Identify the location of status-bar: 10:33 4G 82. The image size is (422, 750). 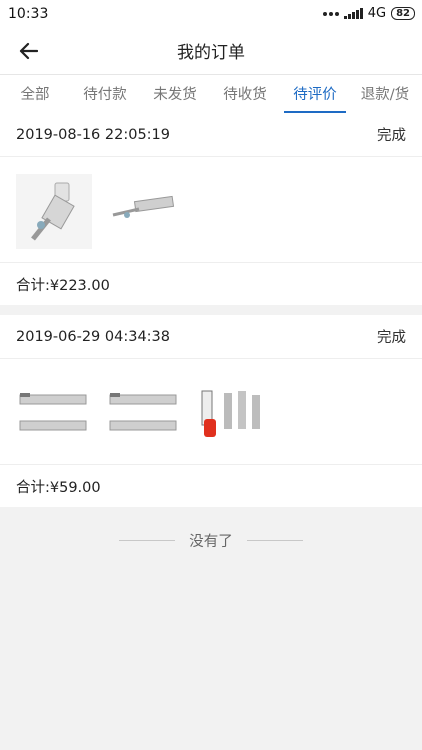
(211, 13).